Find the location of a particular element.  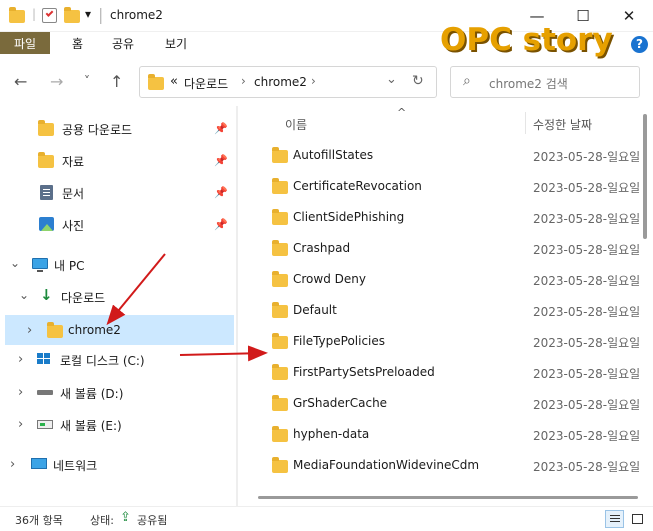

window-title: chrome2 is located at coordinates (136, 15).